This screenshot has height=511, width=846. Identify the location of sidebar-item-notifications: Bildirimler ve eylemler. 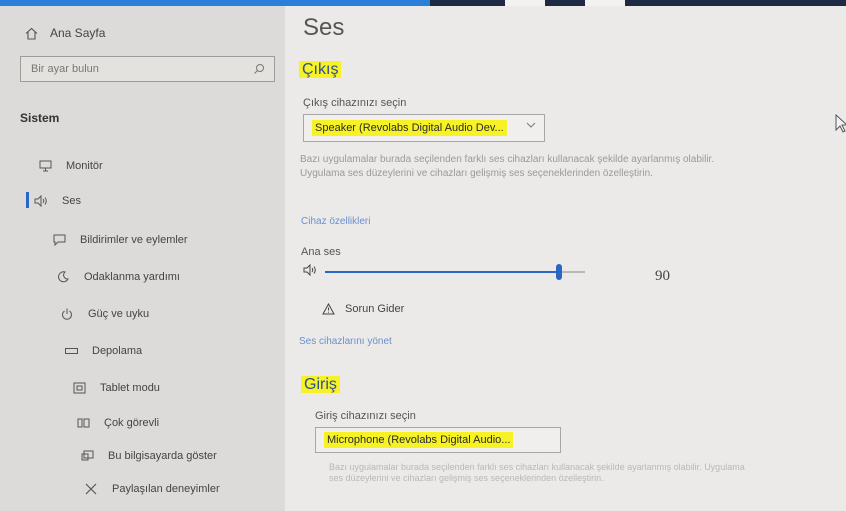
(120, 240).